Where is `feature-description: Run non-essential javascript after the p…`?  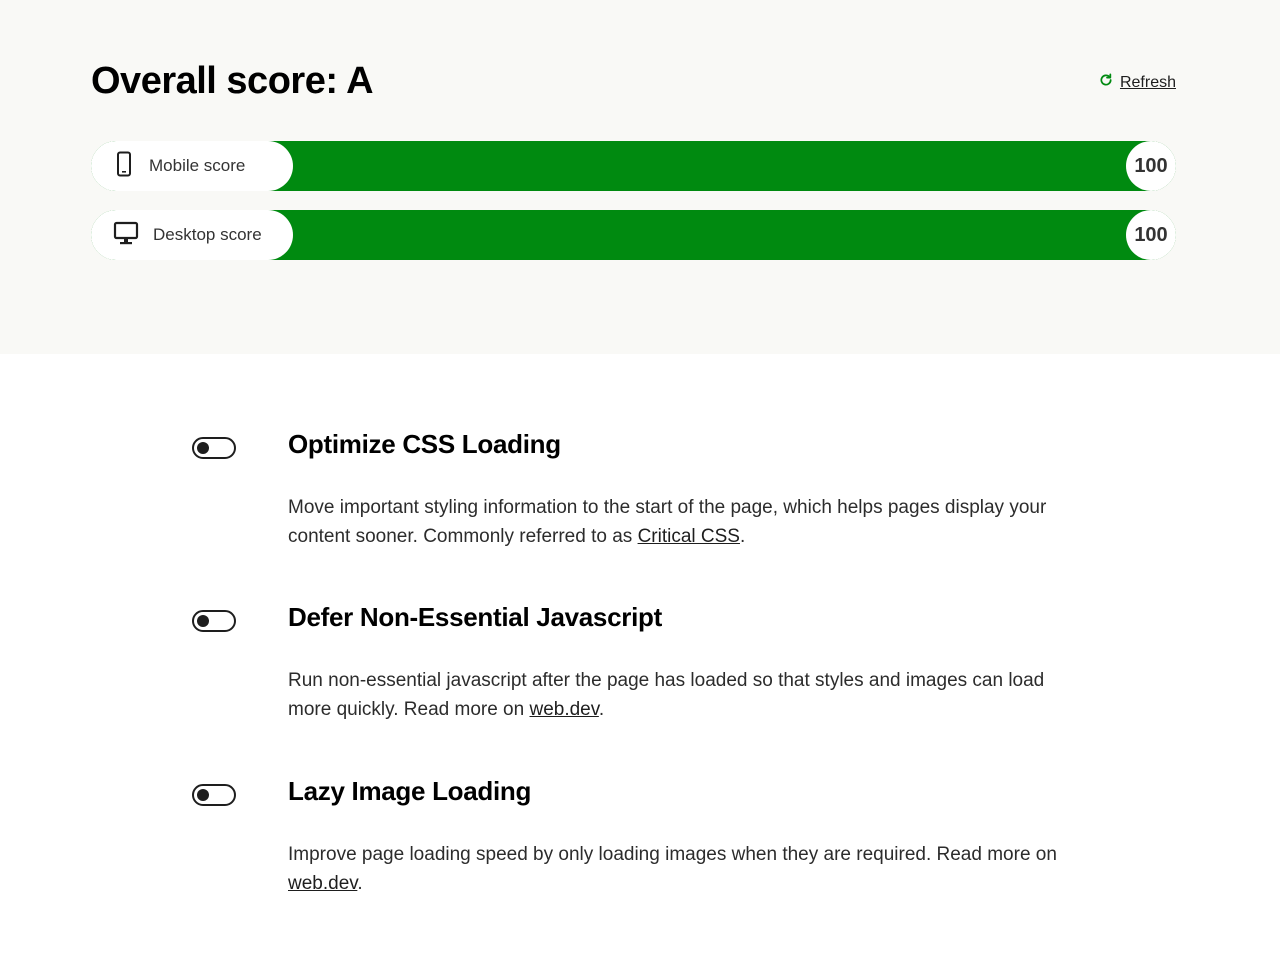 feature-description: Run non-essential javascript after the p… is located at coordinates (666, 695).